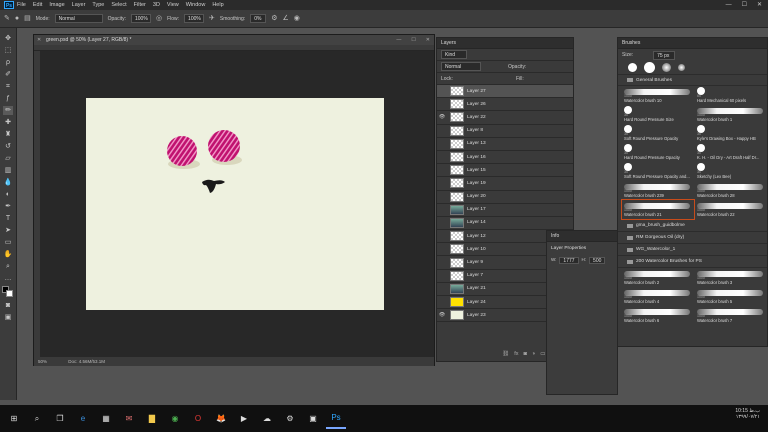 This screenshot has height=432, width=768. Describe the element at coordinates (731, 133) in the screenshot. I see `brush-preset: 30 Kyle's Drawing Box - Happy HB` at that location.